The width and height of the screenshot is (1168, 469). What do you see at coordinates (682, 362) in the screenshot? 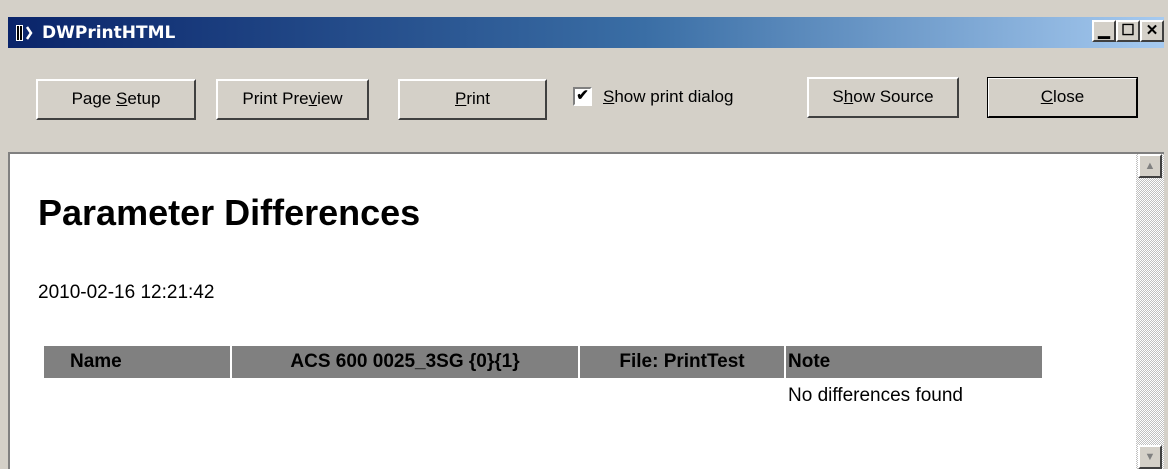
I see `column-header-file: File: PrintTest` at bounding box center [682, 362].